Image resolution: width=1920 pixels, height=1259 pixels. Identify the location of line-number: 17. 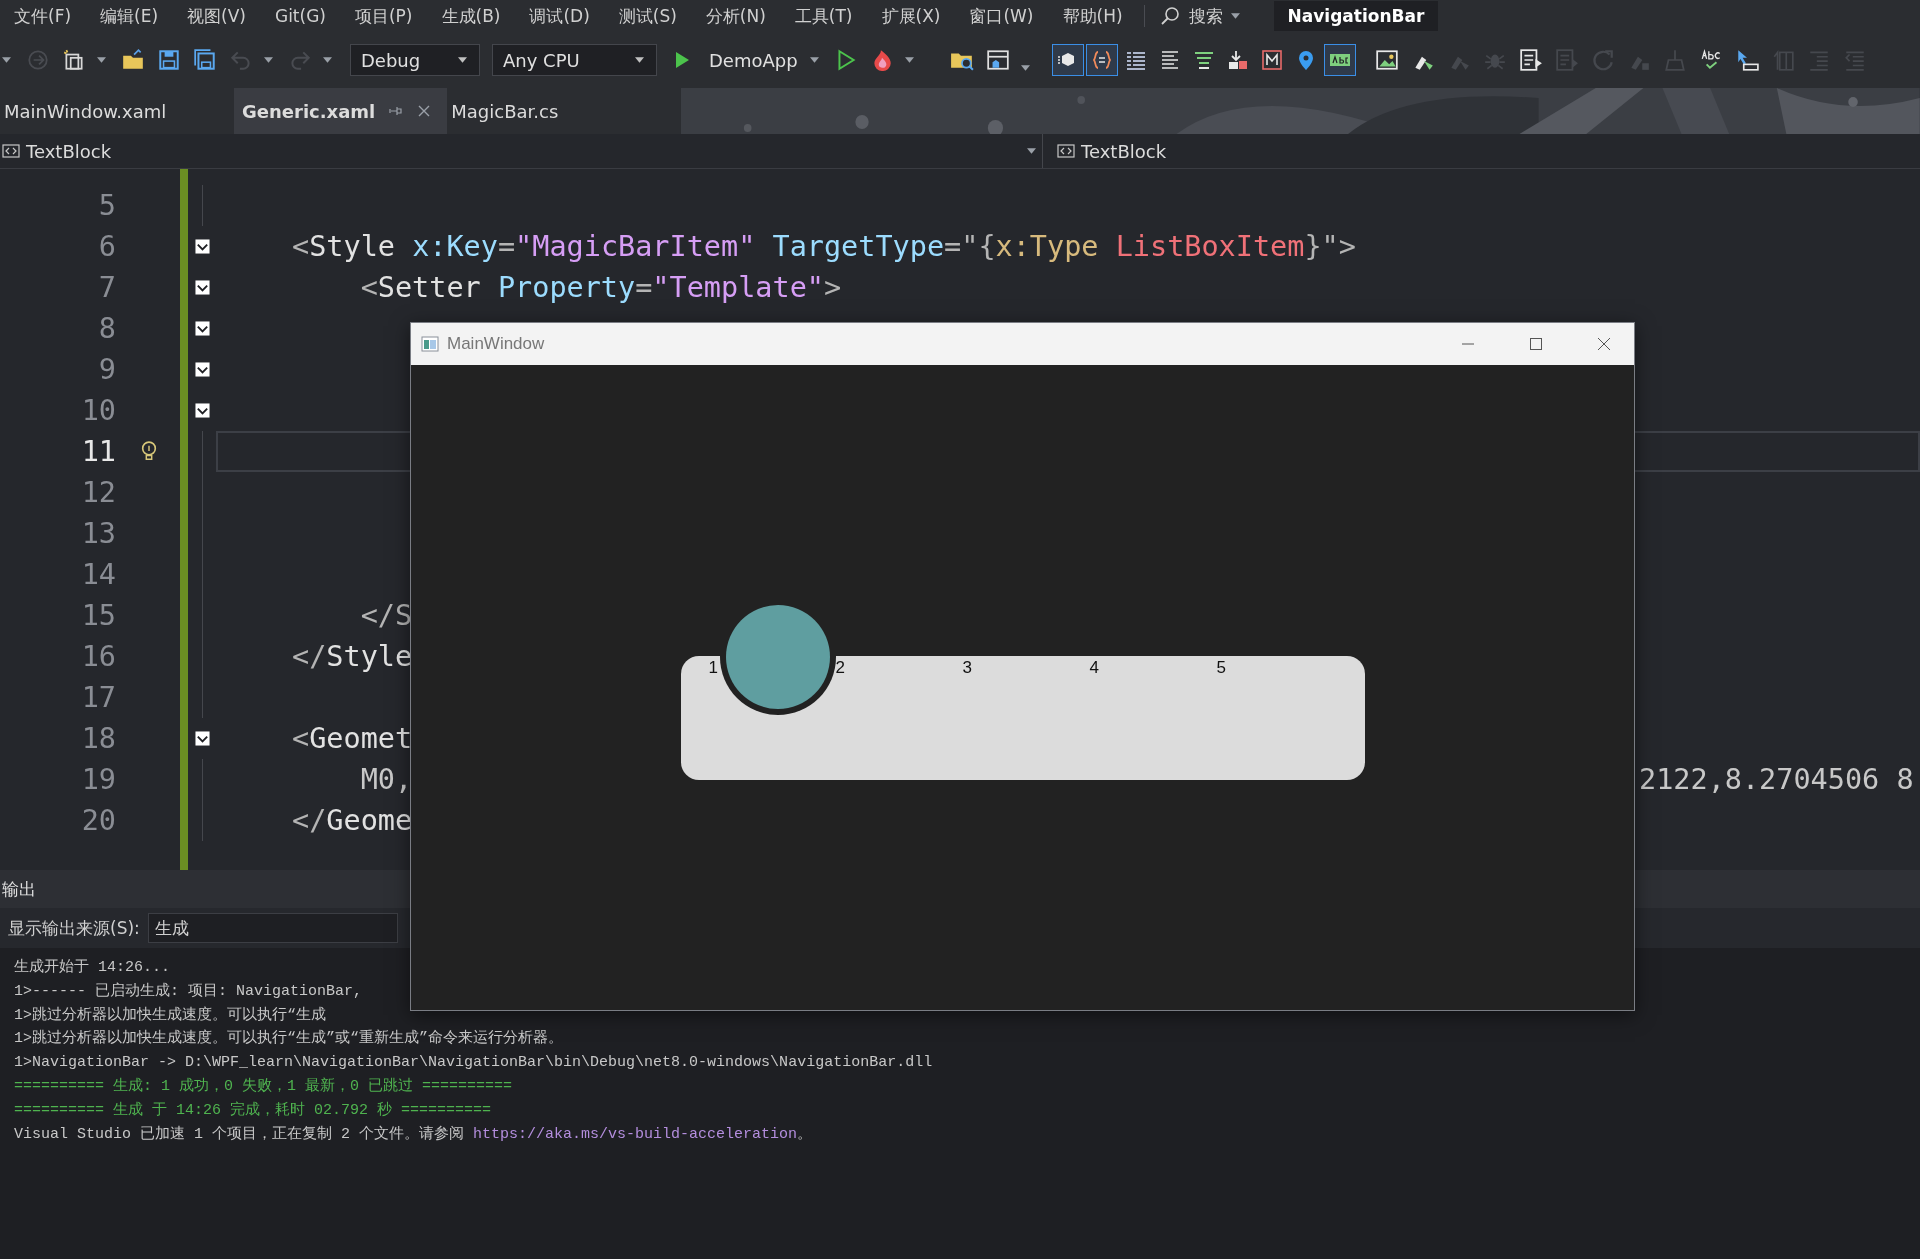
(98, 698).